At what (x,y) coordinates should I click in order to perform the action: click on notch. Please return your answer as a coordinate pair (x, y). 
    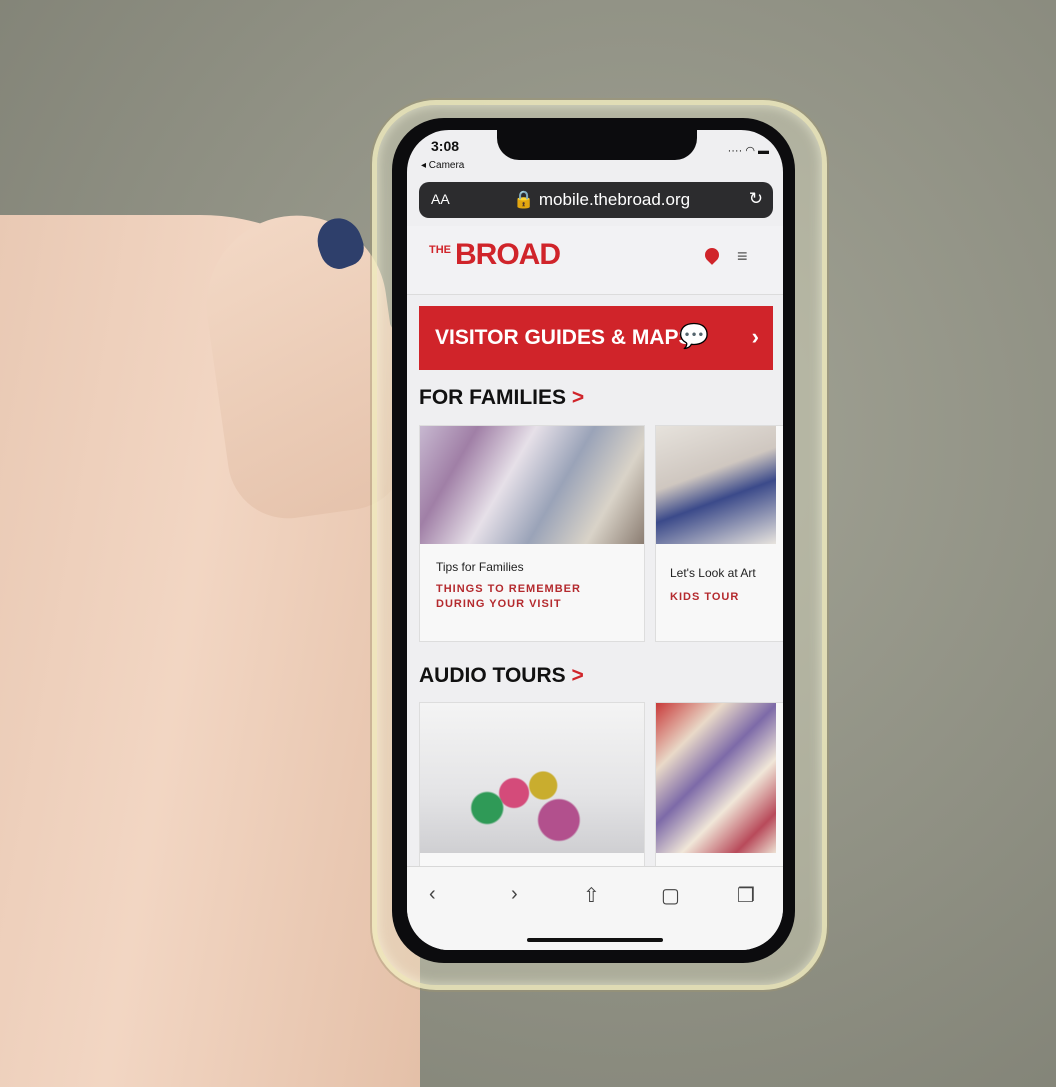
    Looking at the image, I should click on (597, 145).